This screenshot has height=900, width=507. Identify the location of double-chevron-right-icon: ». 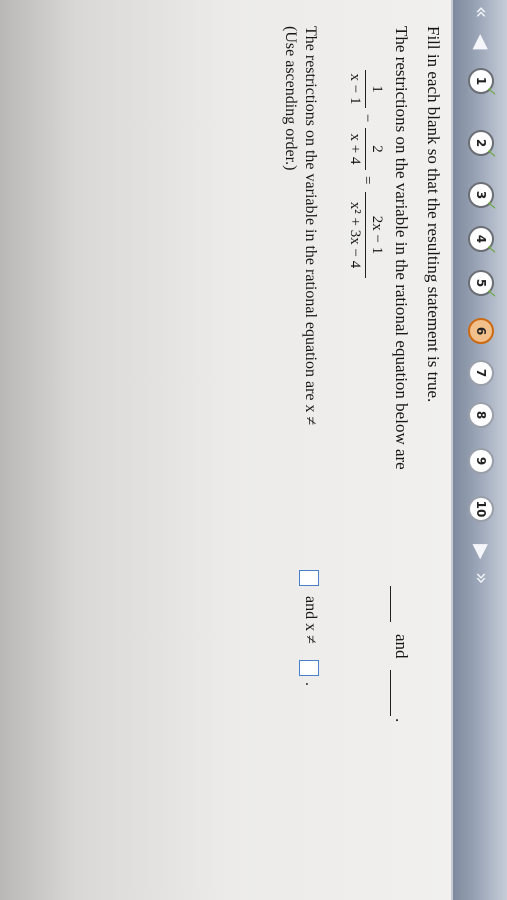
(482, 578).